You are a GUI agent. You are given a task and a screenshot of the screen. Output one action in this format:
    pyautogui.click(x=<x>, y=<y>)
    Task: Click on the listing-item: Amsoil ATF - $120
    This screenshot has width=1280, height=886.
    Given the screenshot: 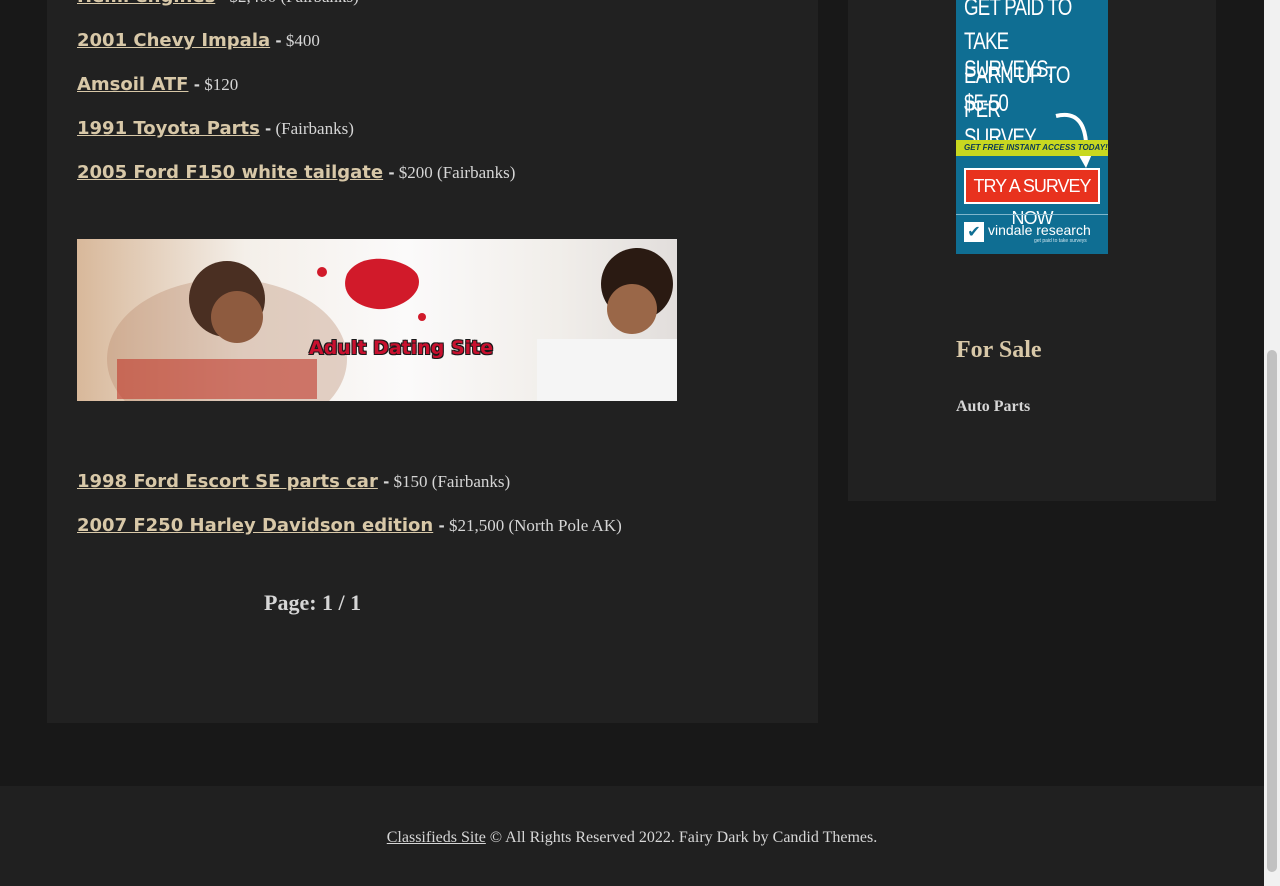 What is the action you would take?
    pyautogui.click(x=158, y=84)
    